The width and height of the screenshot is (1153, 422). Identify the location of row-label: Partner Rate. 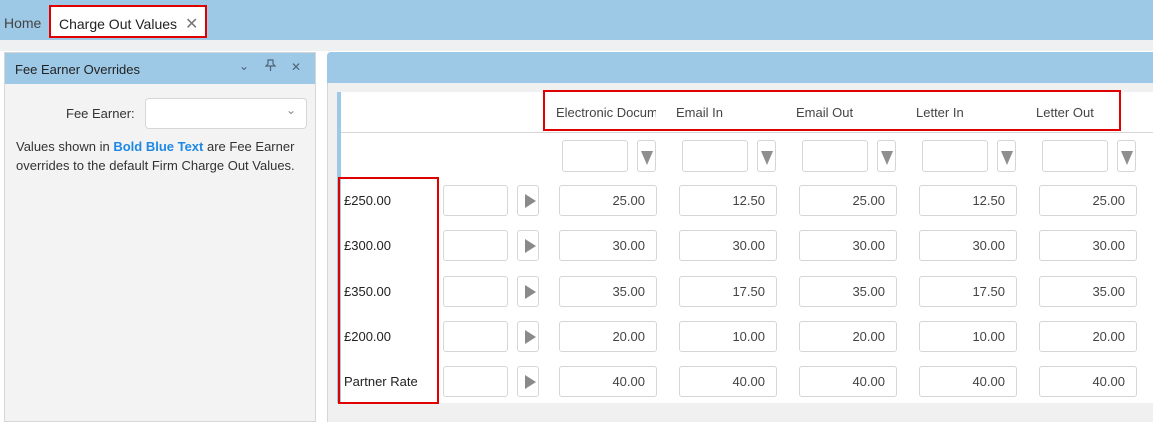
(381, 381).